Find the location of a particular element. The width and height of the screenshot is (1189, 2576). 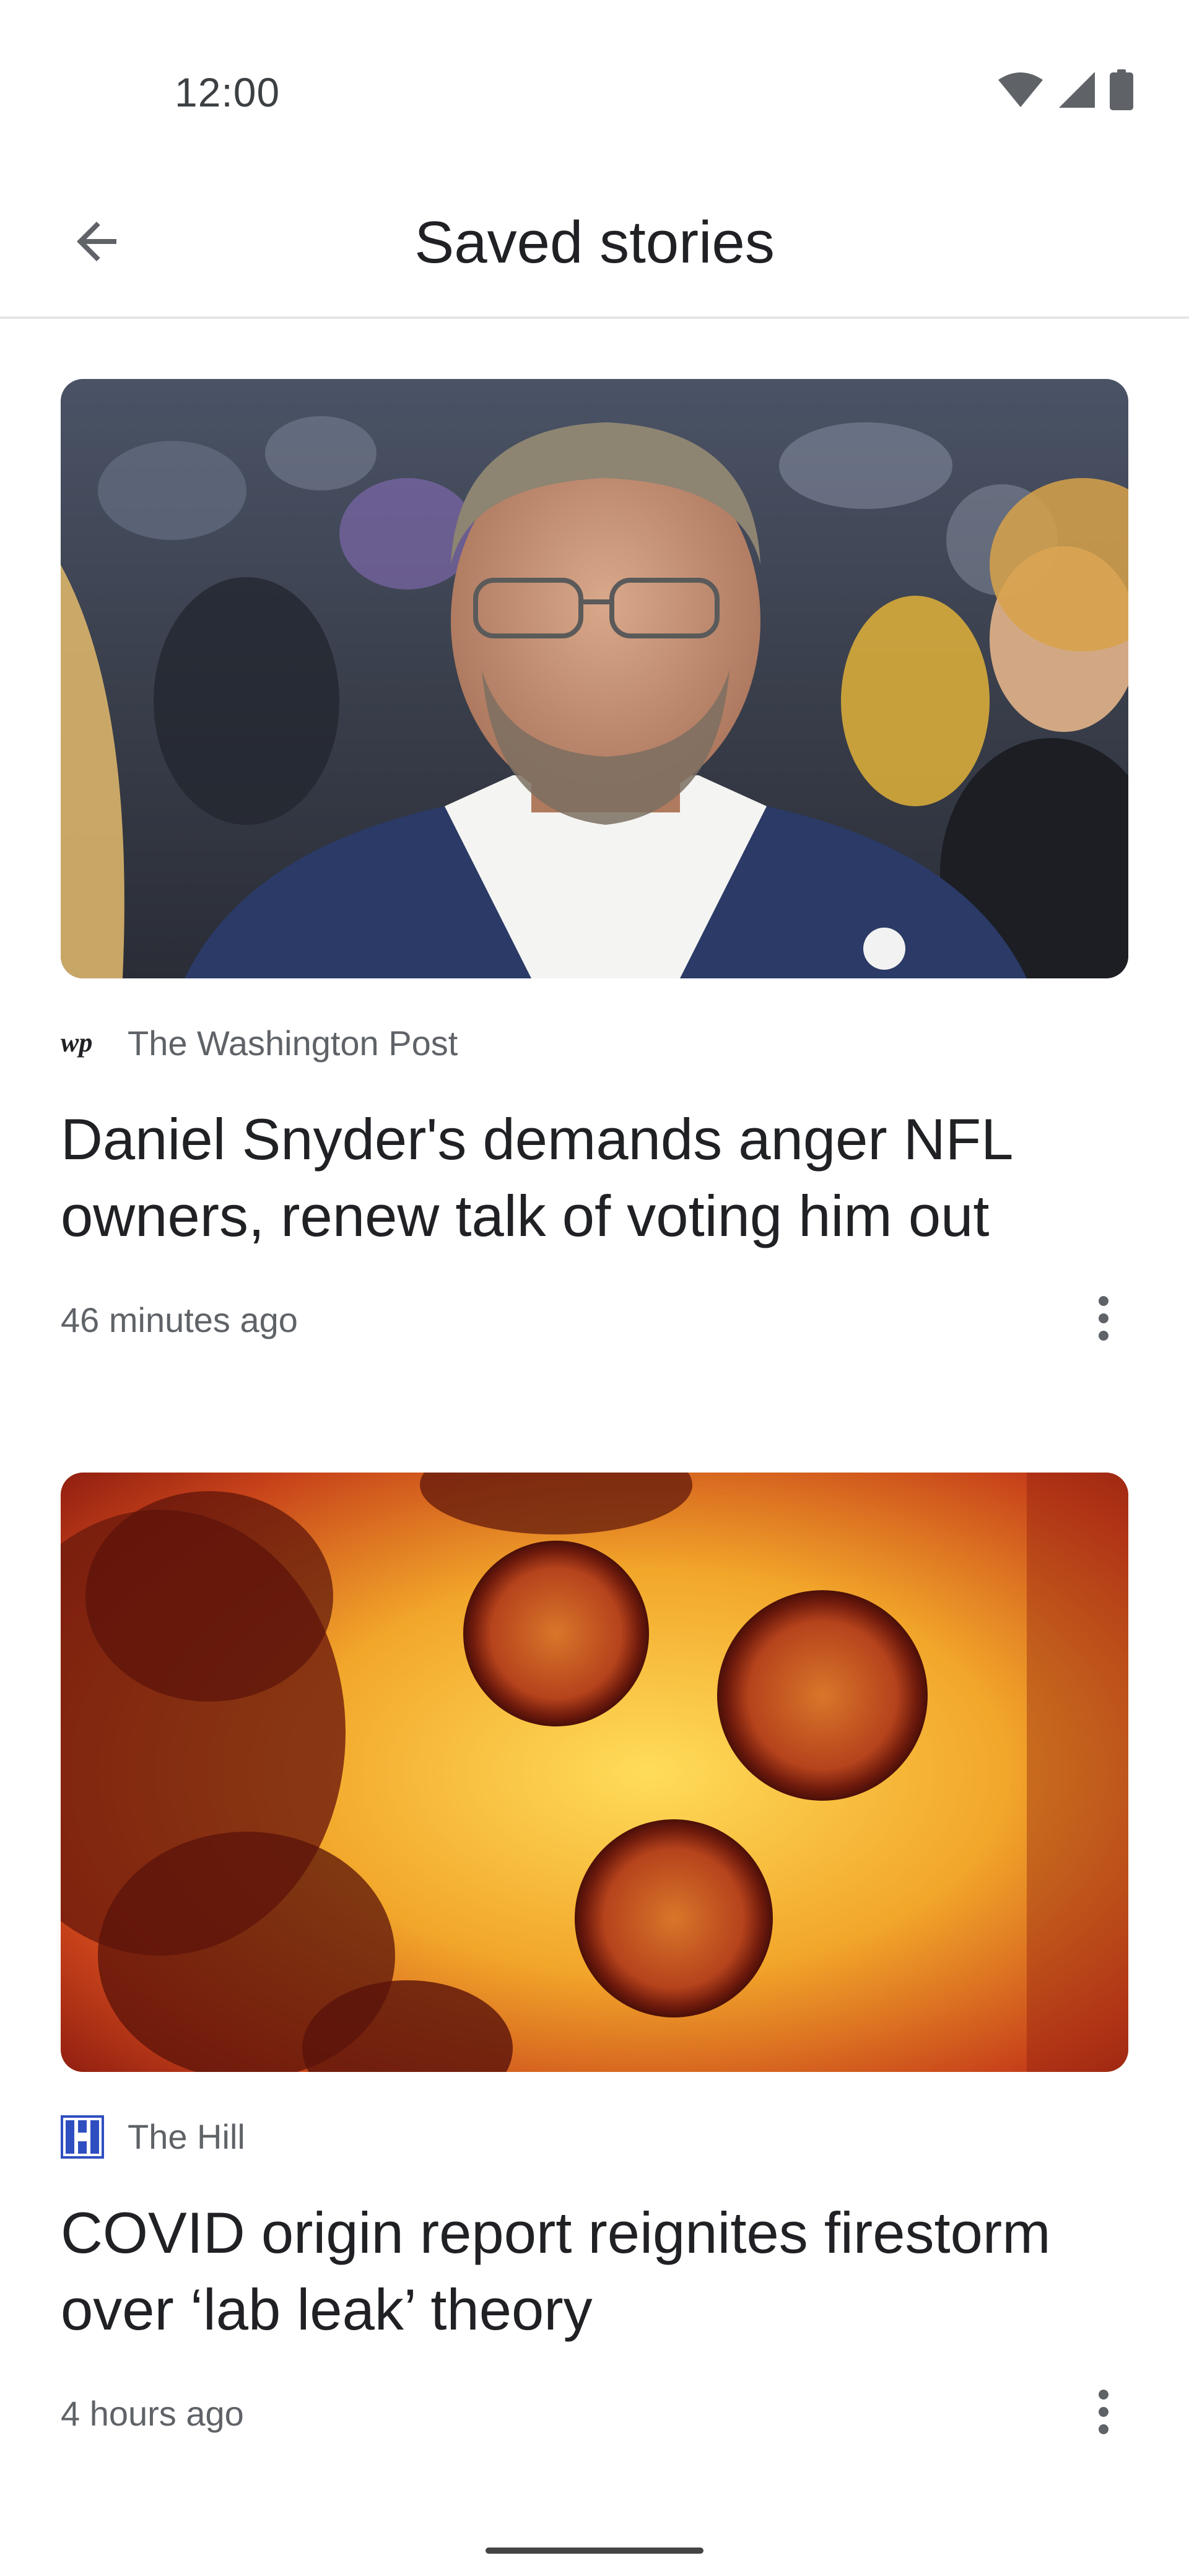

story-meta: 46 minutes ago is located at coordinates (594, 1319).